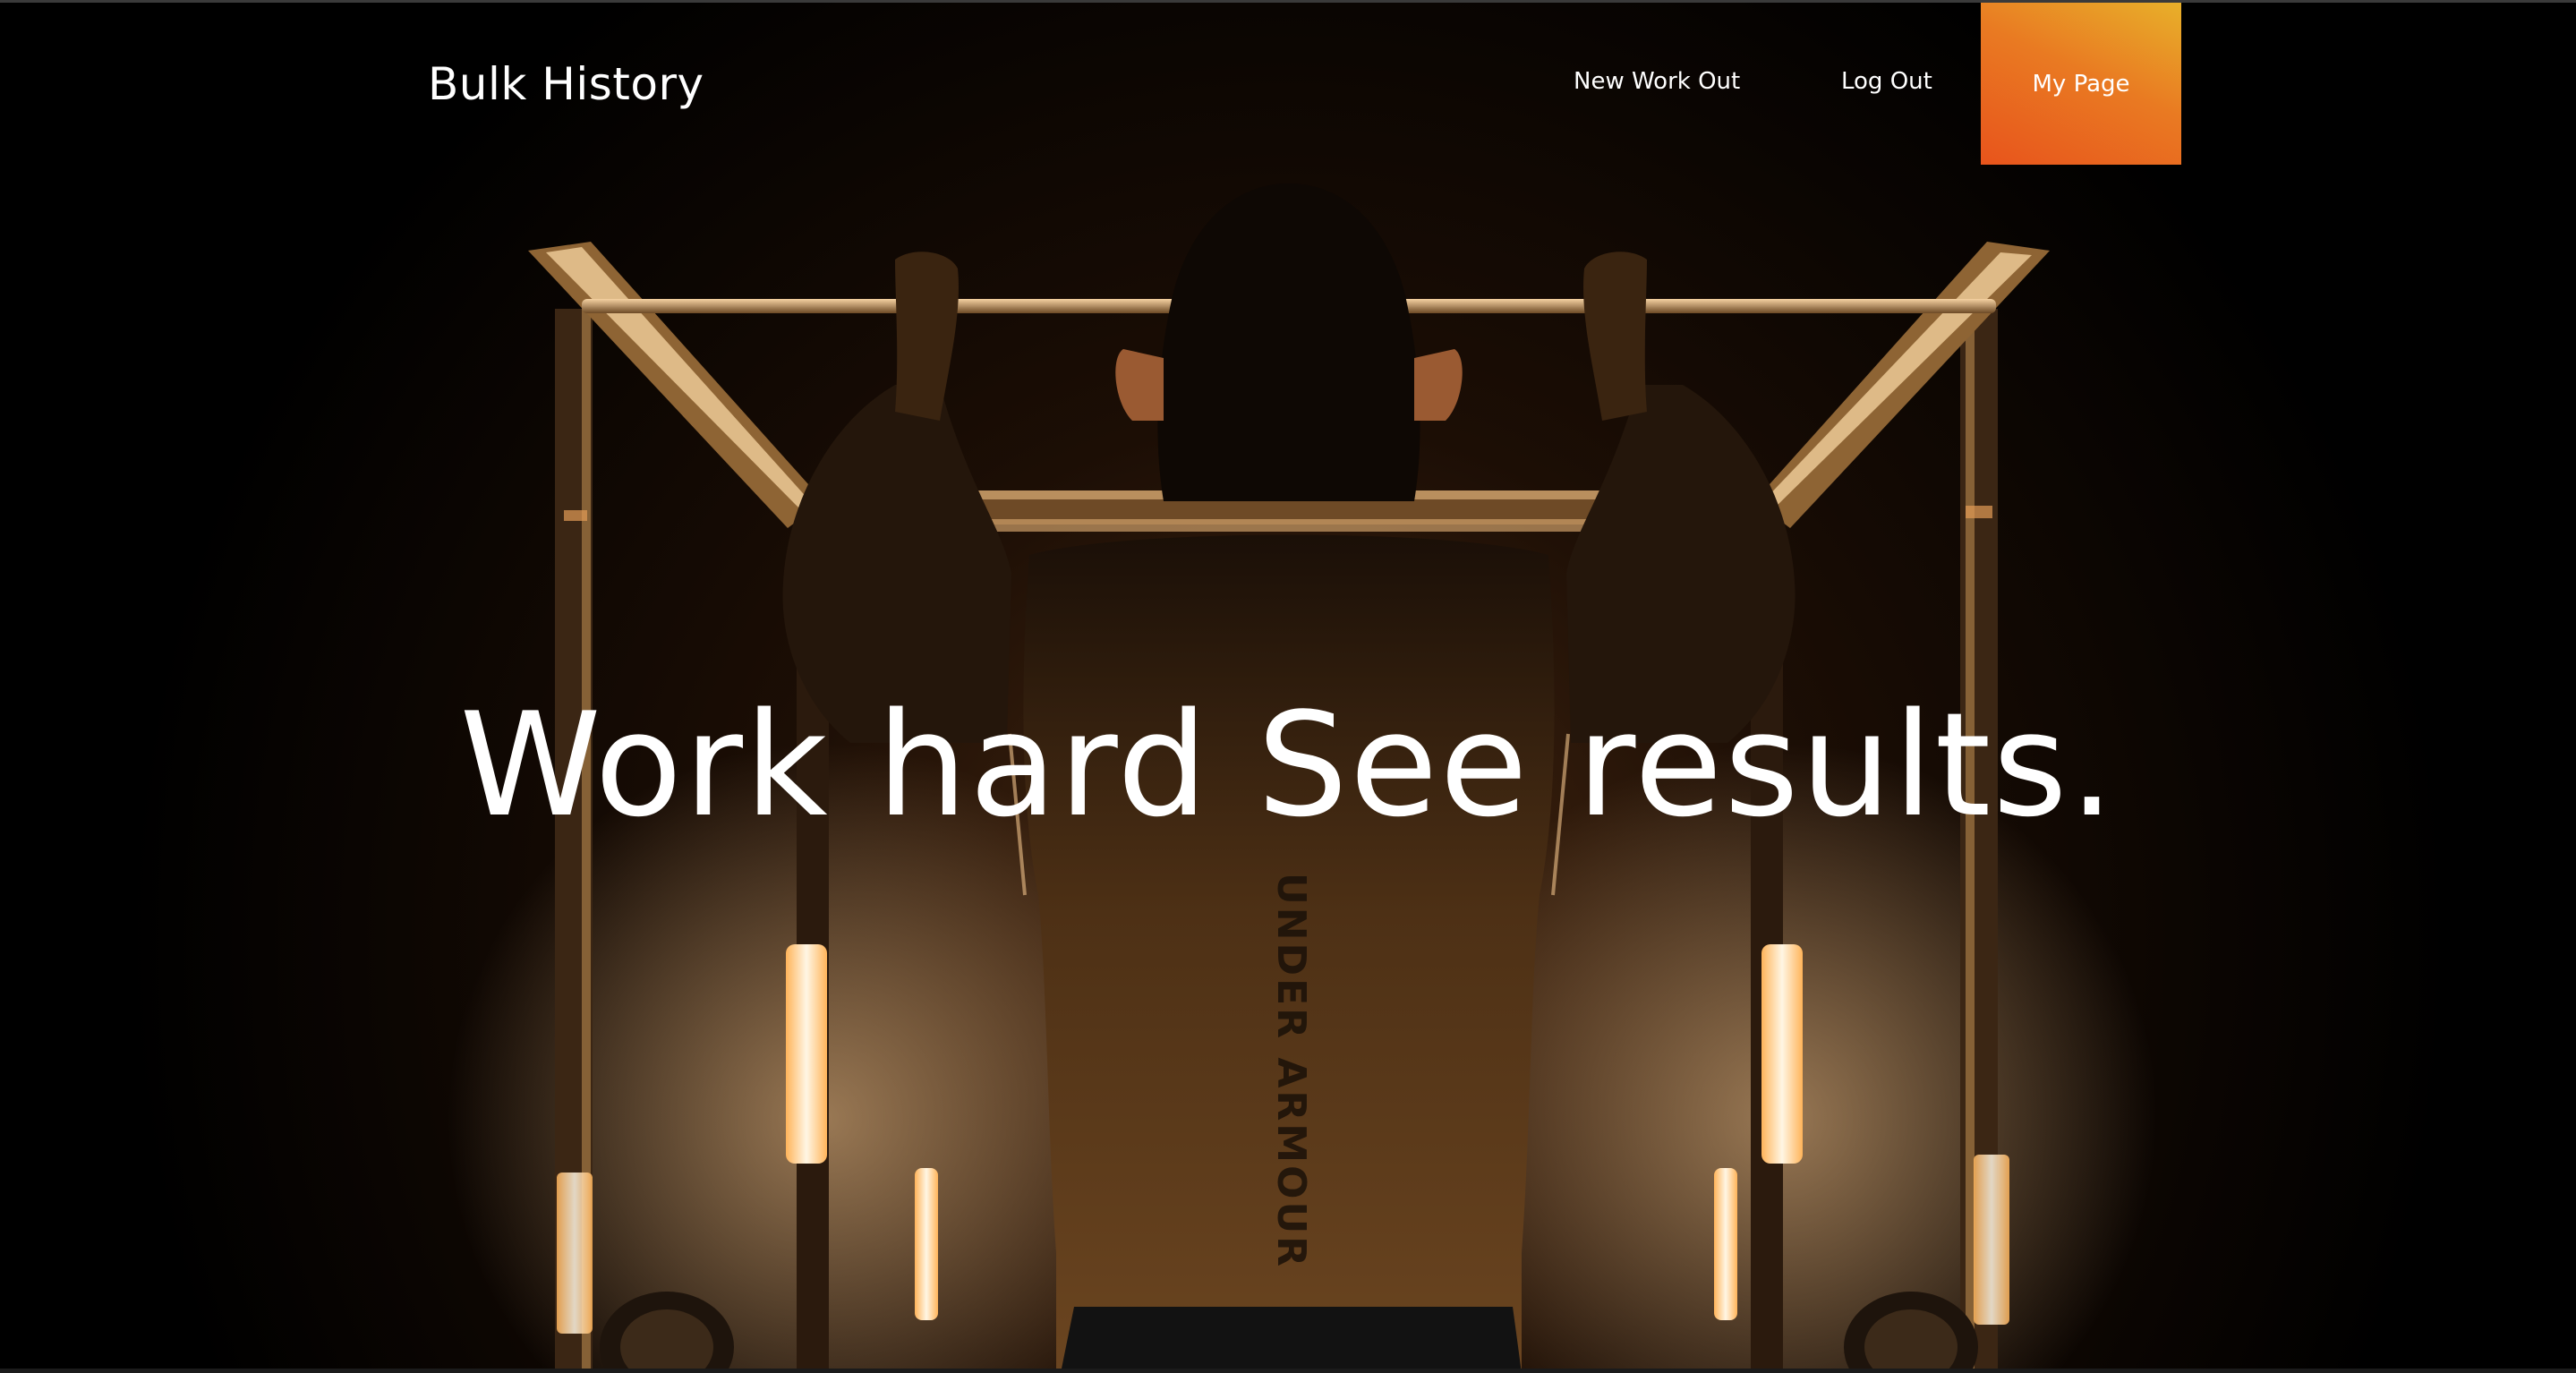 This screenshot has width=2576, height=1373. What do you see at coordinates (1288, 765) in the screenshot?
I see `hero-headline: Work hard See results.` at bounding box center [1288, 765].